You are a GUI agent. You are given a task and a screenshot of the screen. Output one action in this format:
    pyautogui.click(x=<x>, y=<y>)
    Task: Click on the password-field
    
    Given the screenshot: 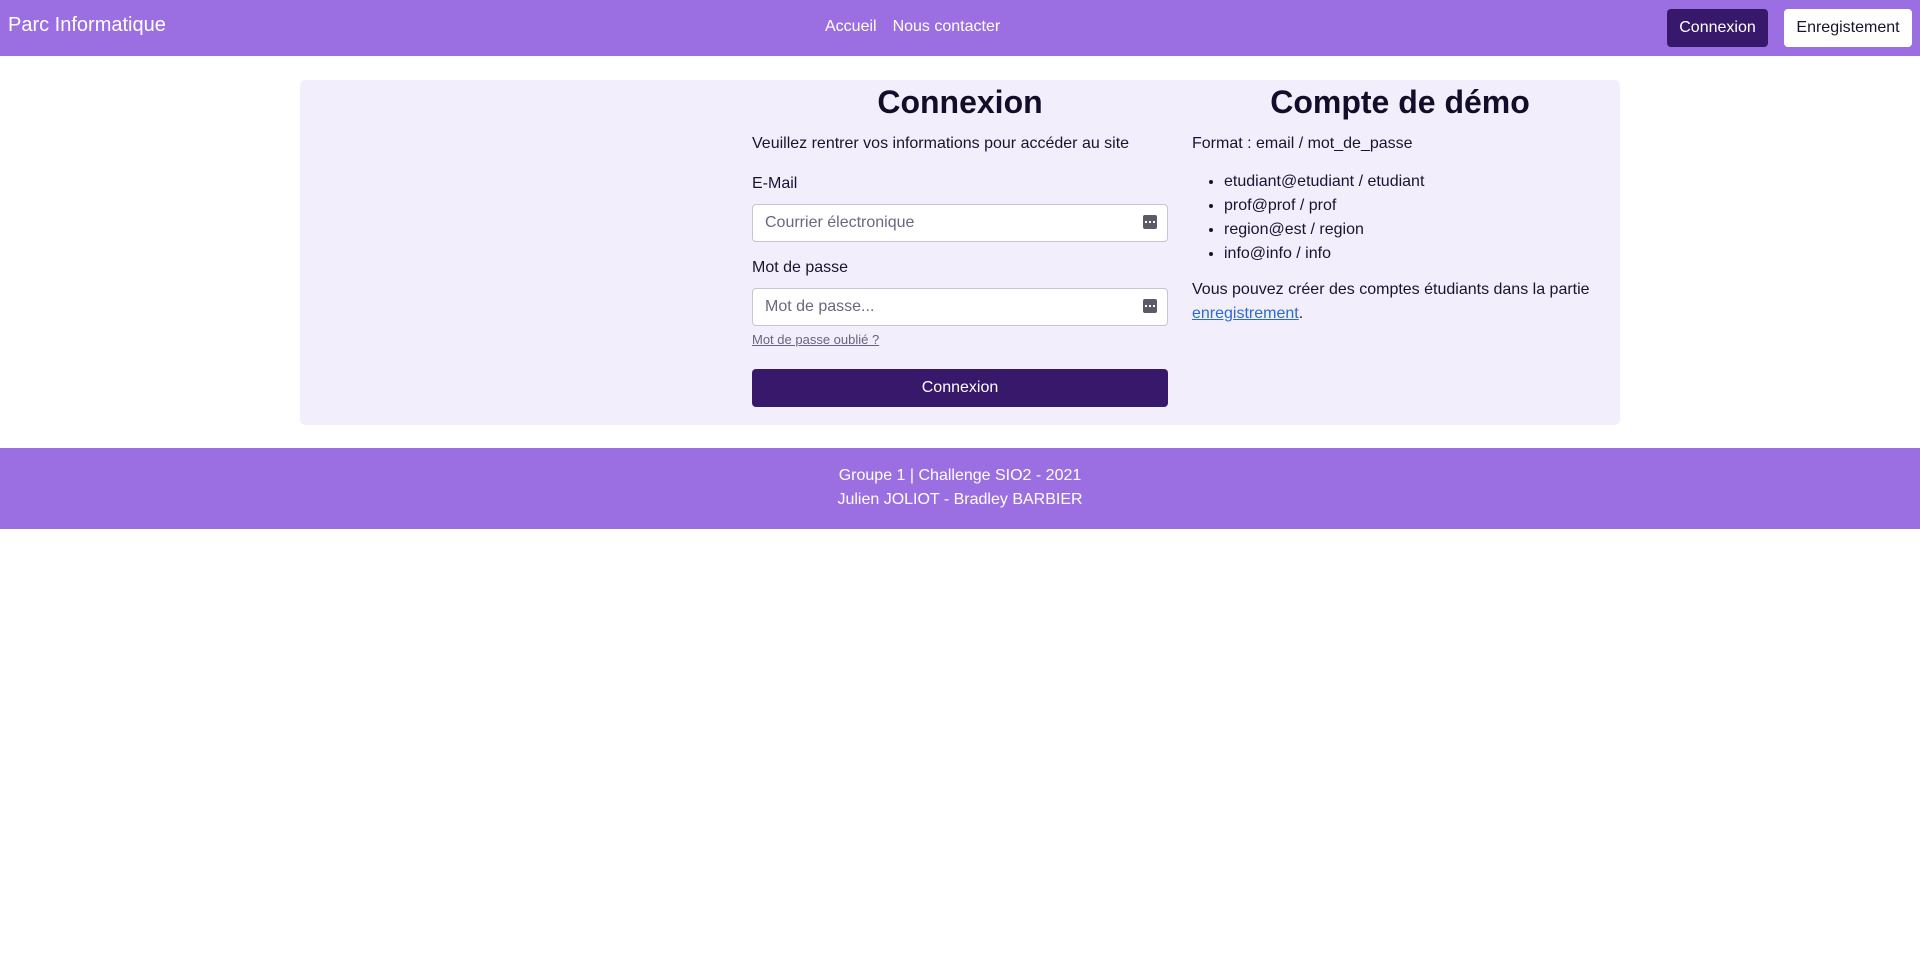 What is the action you would take?
    pyautogui.click(x=960, y=307)
    